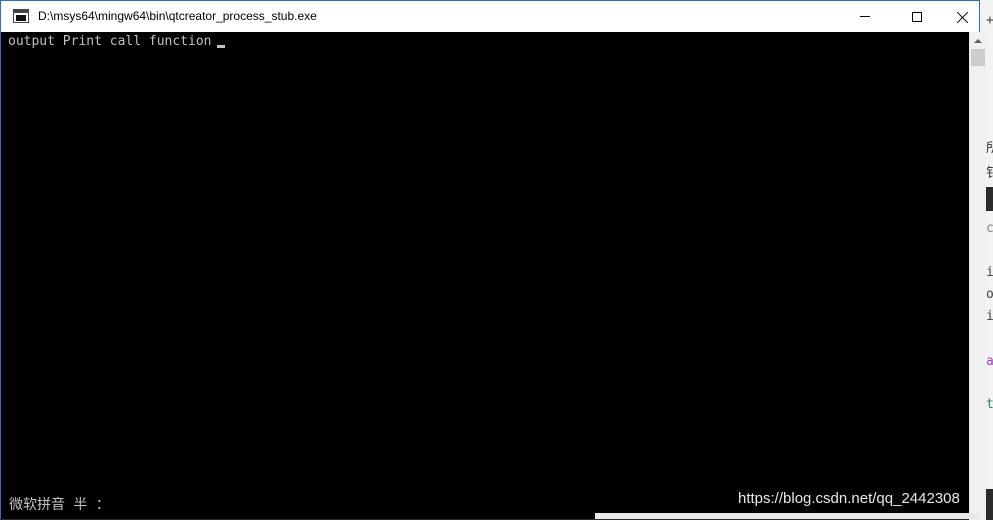  Describe the element at coordinates (787, 516) in the screenshot. I see `background-window-edge` at that location.